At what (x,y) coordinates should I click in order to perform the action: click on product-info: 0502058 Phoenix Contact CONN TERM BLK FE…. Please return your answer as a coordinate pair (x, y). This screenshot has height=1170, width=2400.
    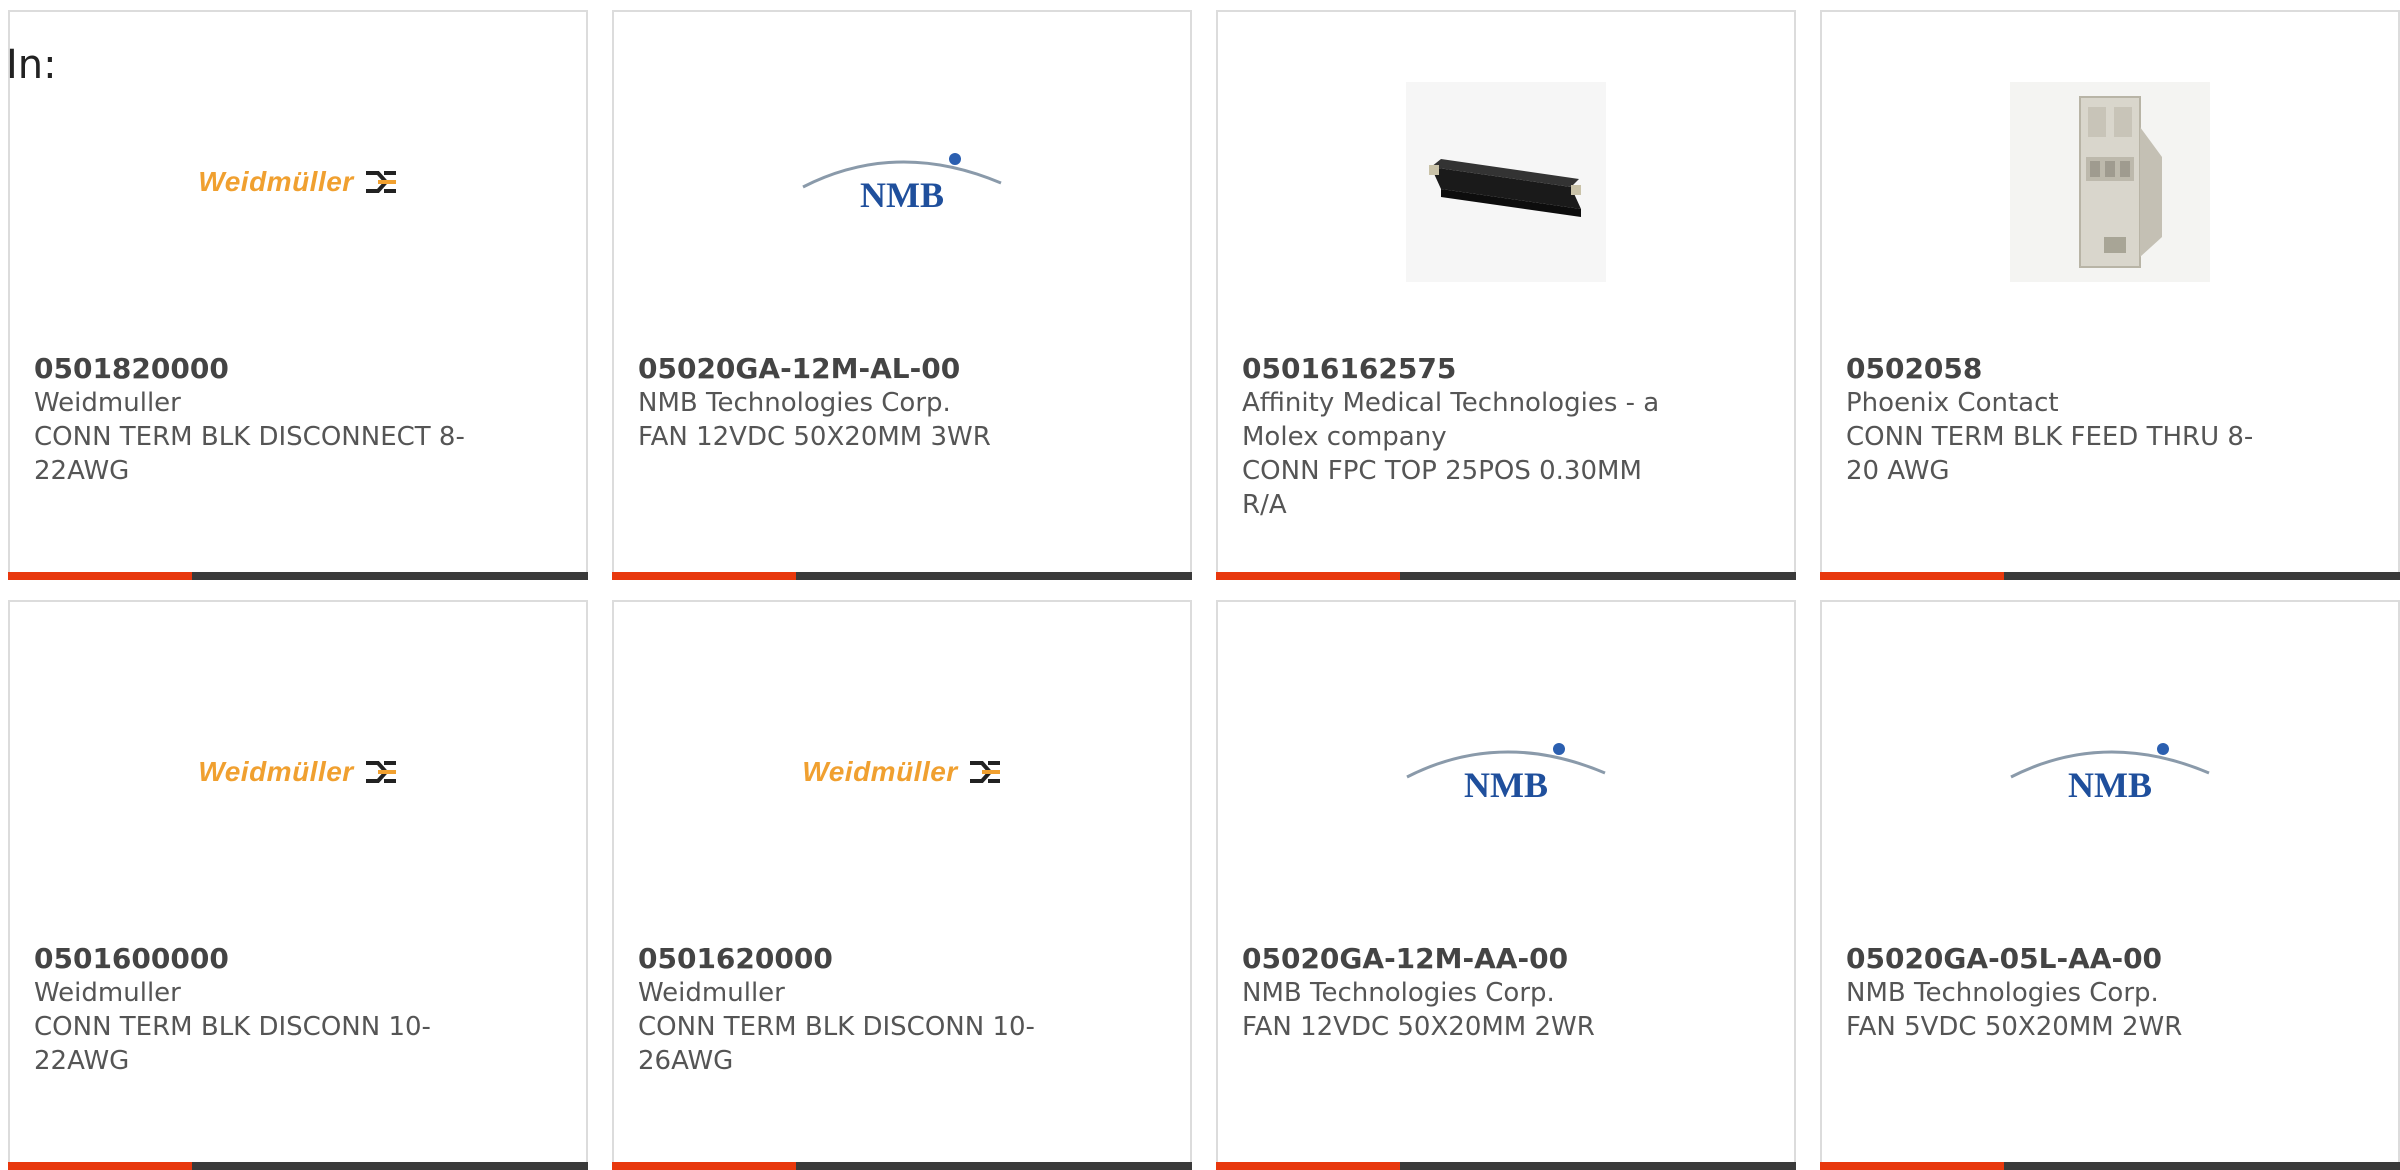
    Looking at the image, I should click on (2066, 420).